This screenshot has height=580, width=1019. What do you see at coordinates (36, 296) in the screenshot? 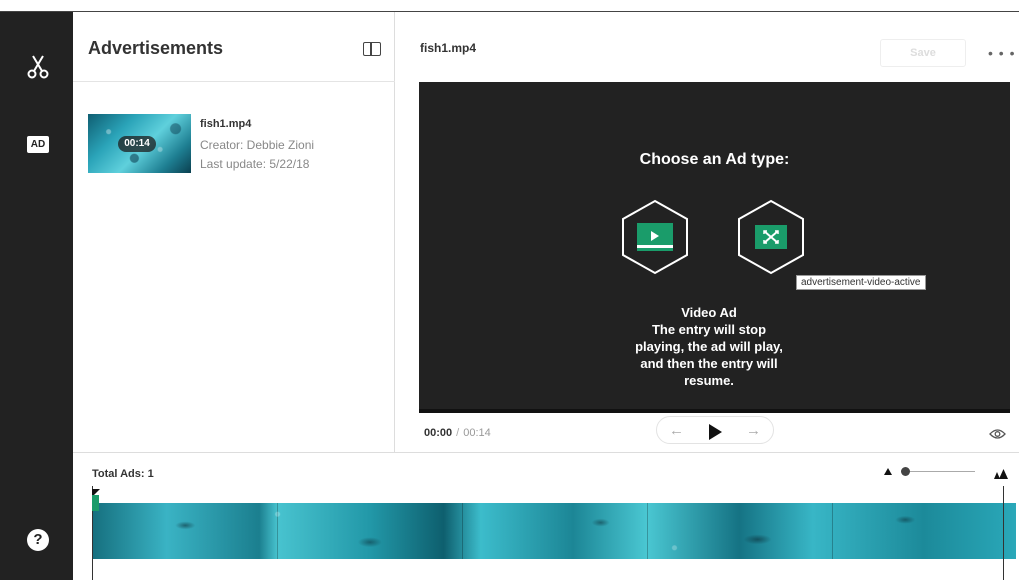
I see `left-rail: AD ?` at bounding box center [36, 296].